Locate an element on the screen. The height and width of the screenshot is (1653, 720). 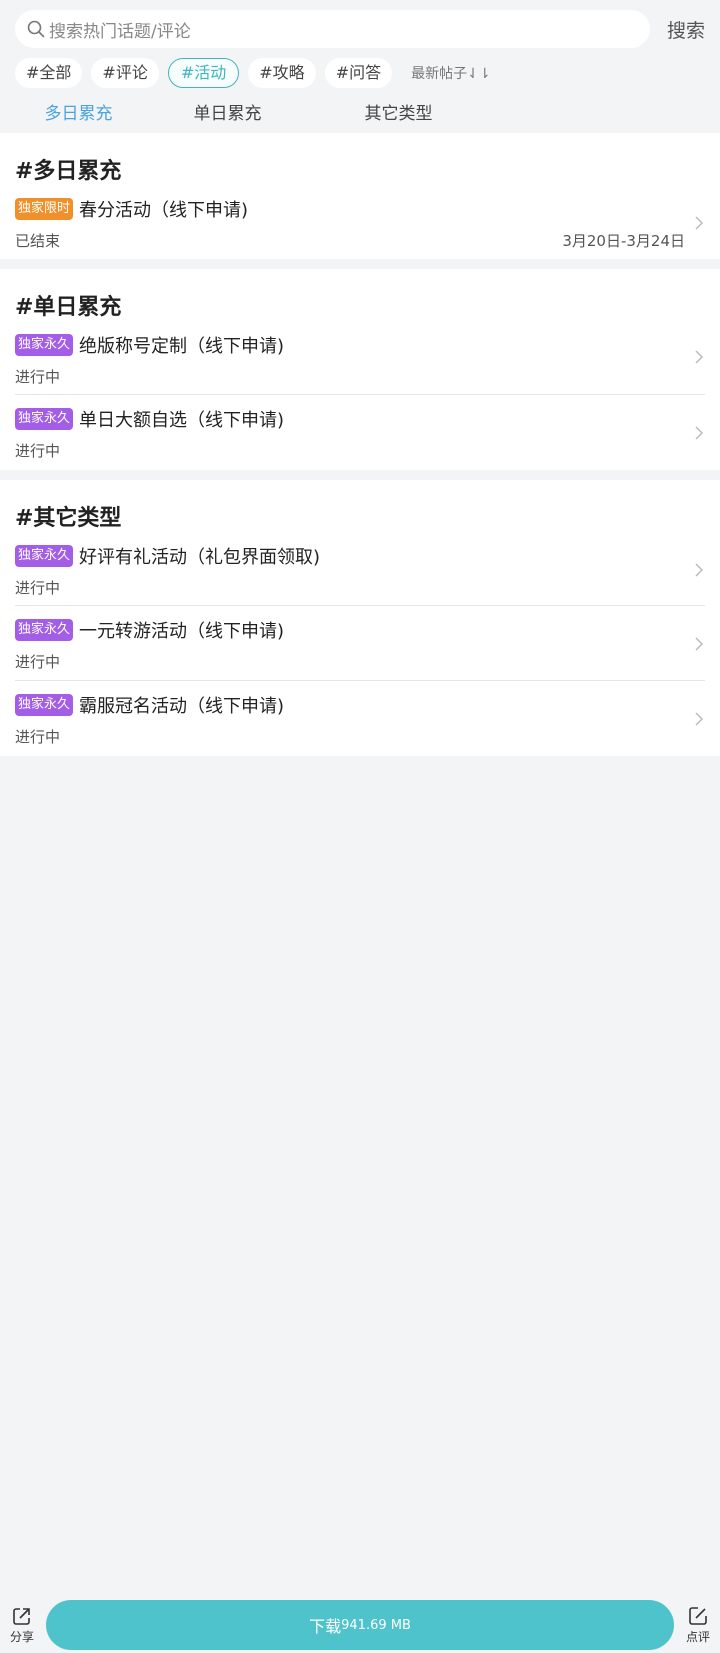
bottom-action-bar: 分享 下载 941.69 MB 点评 is located at coordinates (360, 1625).